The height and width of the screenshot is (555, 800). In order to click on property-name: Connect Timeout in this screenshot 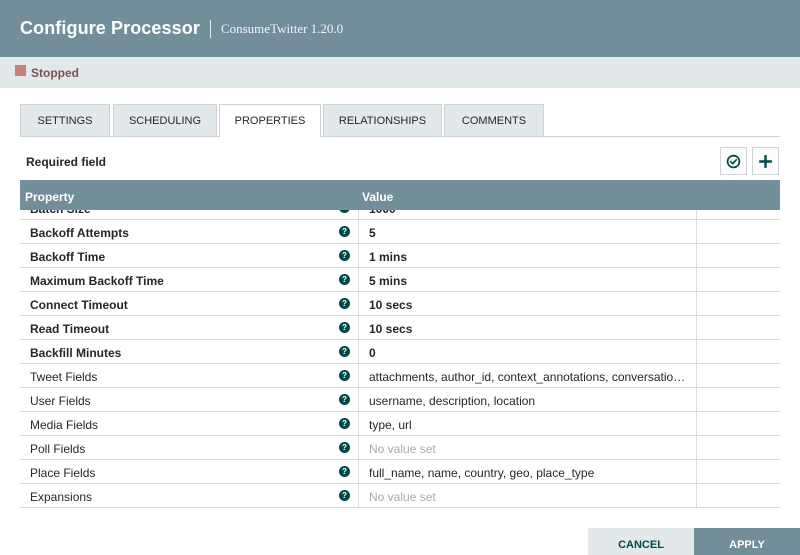, I will do `click(79, 305)`.